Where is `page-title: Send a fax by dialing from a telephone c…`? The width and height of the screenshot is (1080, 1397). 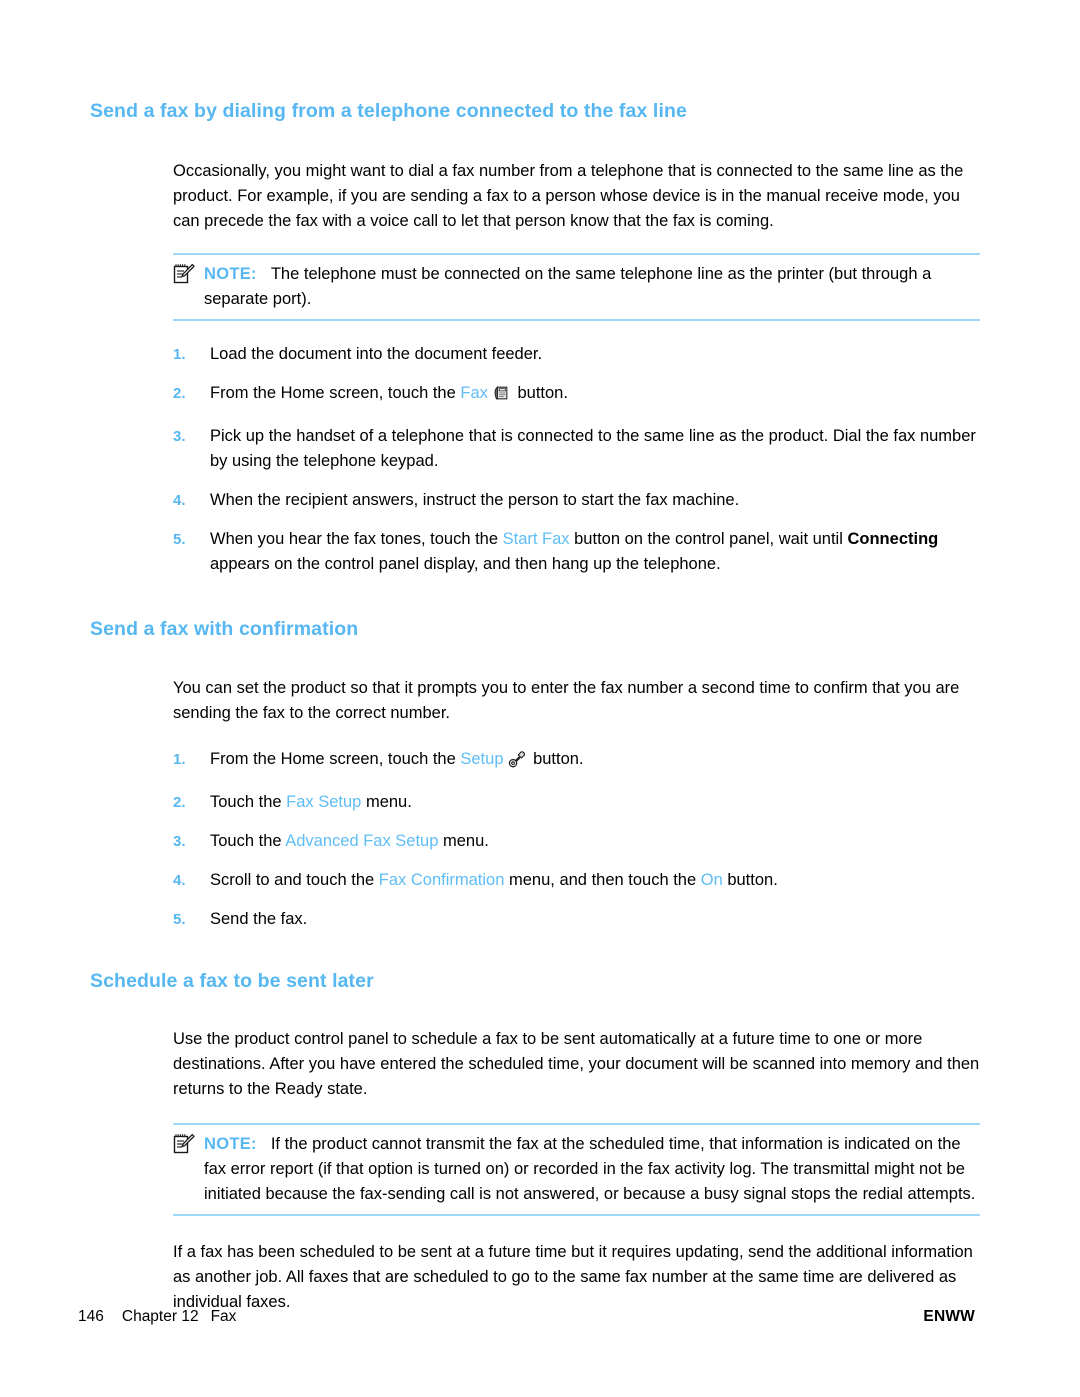
page-title: Send a fax by dialing from a telephone c… is located at coordinates (388, 111).